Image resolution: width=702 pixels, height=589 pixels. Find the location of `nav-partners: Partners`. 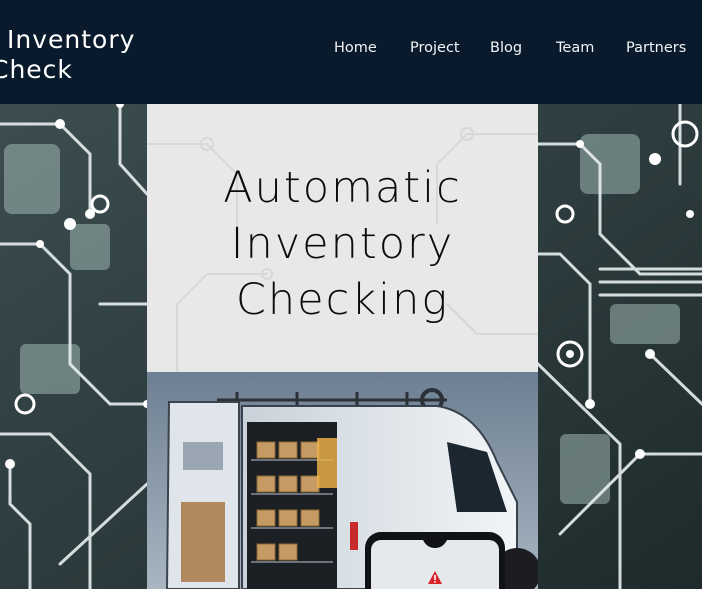

nav-partners: Partners is located at coordinates (656, 48).